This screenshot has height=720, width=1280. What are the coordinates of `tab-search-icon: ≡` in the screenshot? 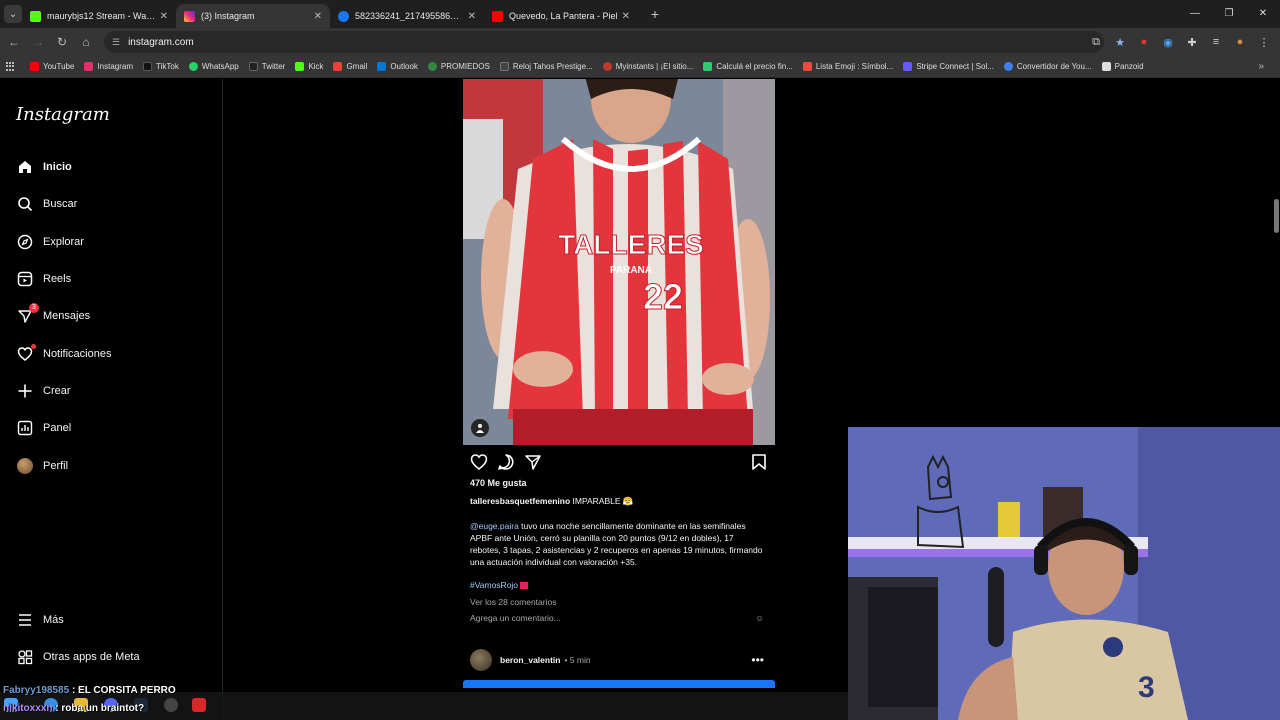 It's located at (1216, 42).